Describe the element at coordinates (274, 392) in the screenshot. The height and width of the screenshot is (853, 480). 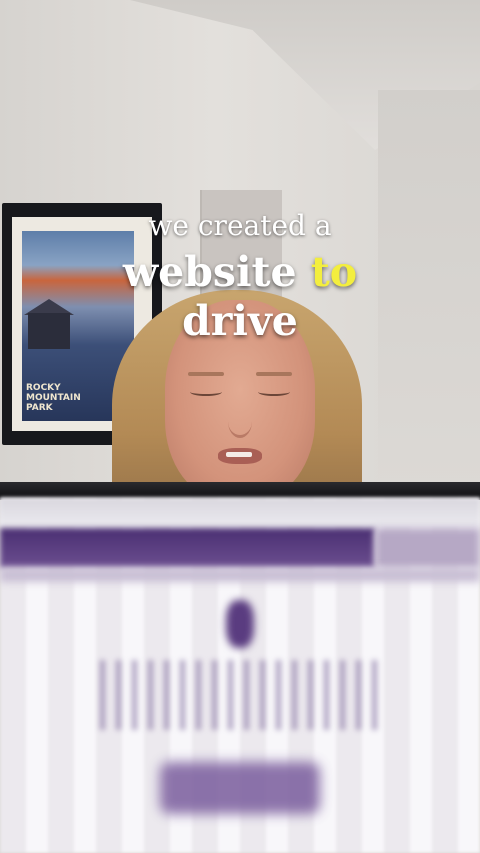
I see `right-eye` at that location.